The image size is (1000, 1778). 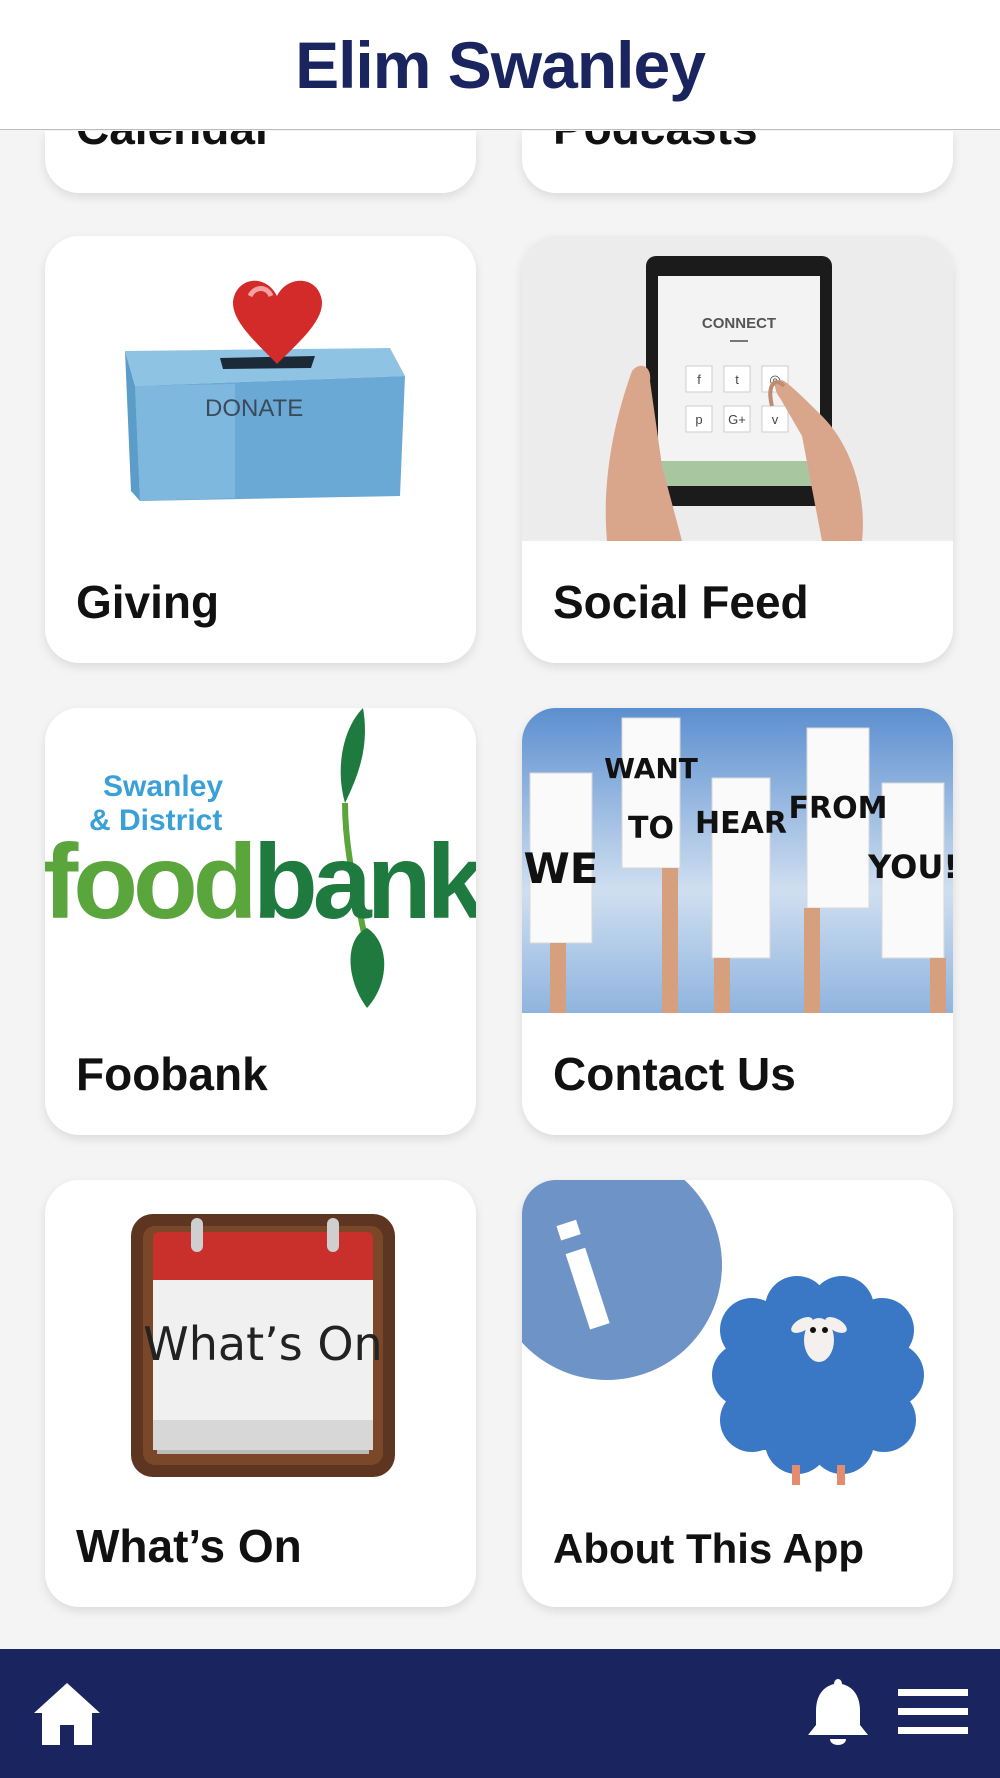 I want to click on tile-contact-us: WE WANT TO HEAR FROM YOU! Contact Us, so click(x=737, y=921).